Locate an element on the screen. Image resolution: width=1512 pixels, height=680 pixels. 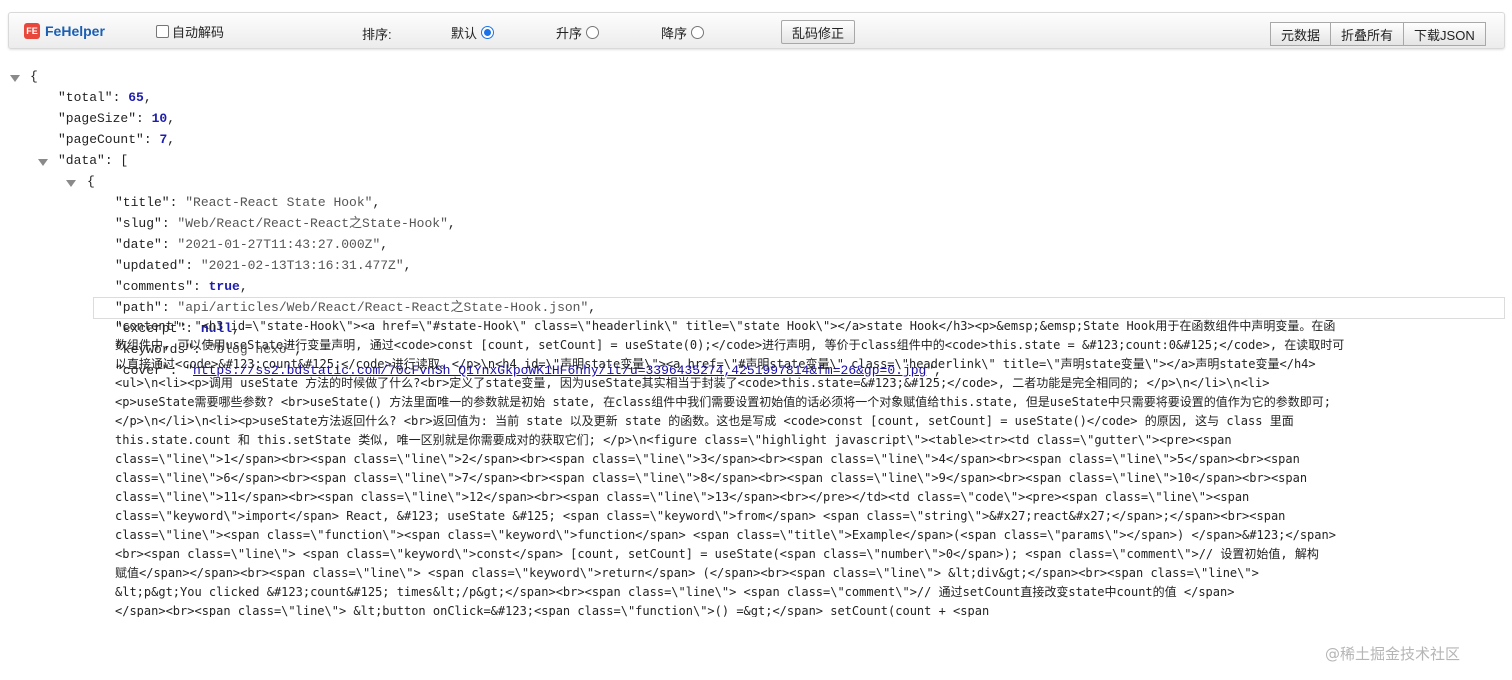
fix-encoding-button: 乱码修正 is located at coordinates (818, 32).